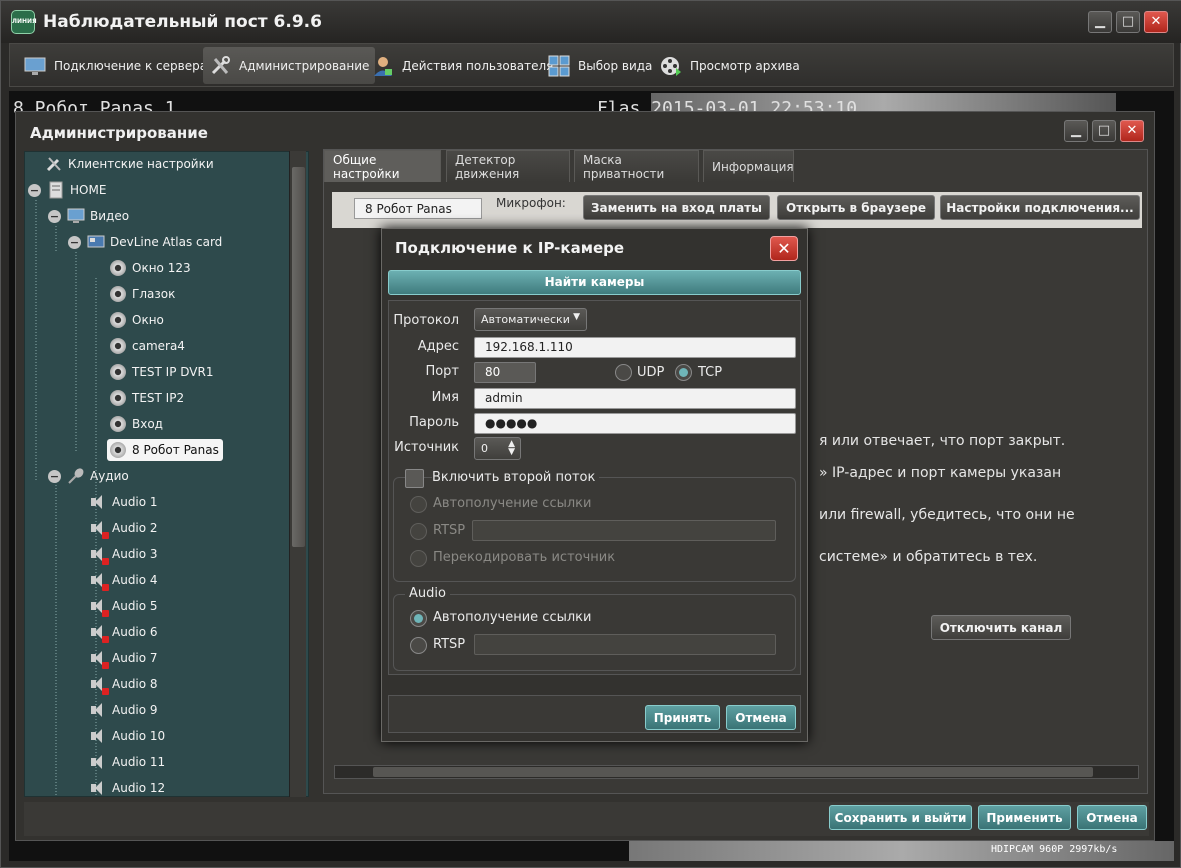  Describe the element at coordinates (127, 786) in the screenshot. I see `tree-item-audio-channel: Audio 12` at that location.